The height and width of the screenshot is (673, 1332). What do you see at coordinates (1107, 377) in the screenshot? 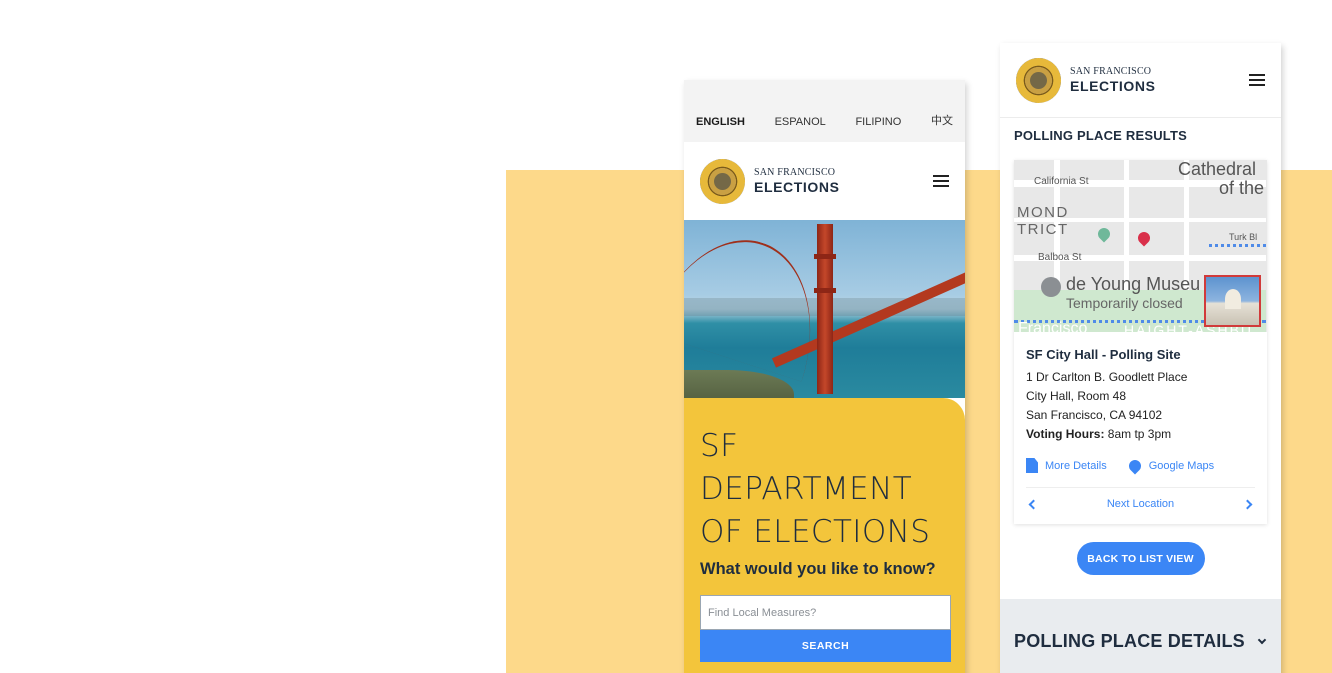
I see `address-line-1: 1 Dr Carlton B. Goodlett Place` at bounding box center [1107, 377].